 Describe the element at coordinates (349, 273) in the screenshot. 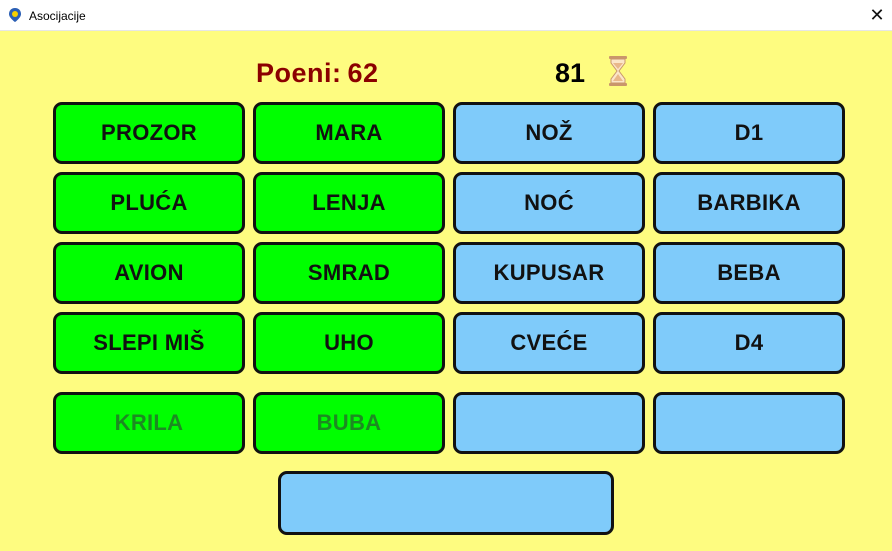

I see `tile-b3: SMRAD` at that location.